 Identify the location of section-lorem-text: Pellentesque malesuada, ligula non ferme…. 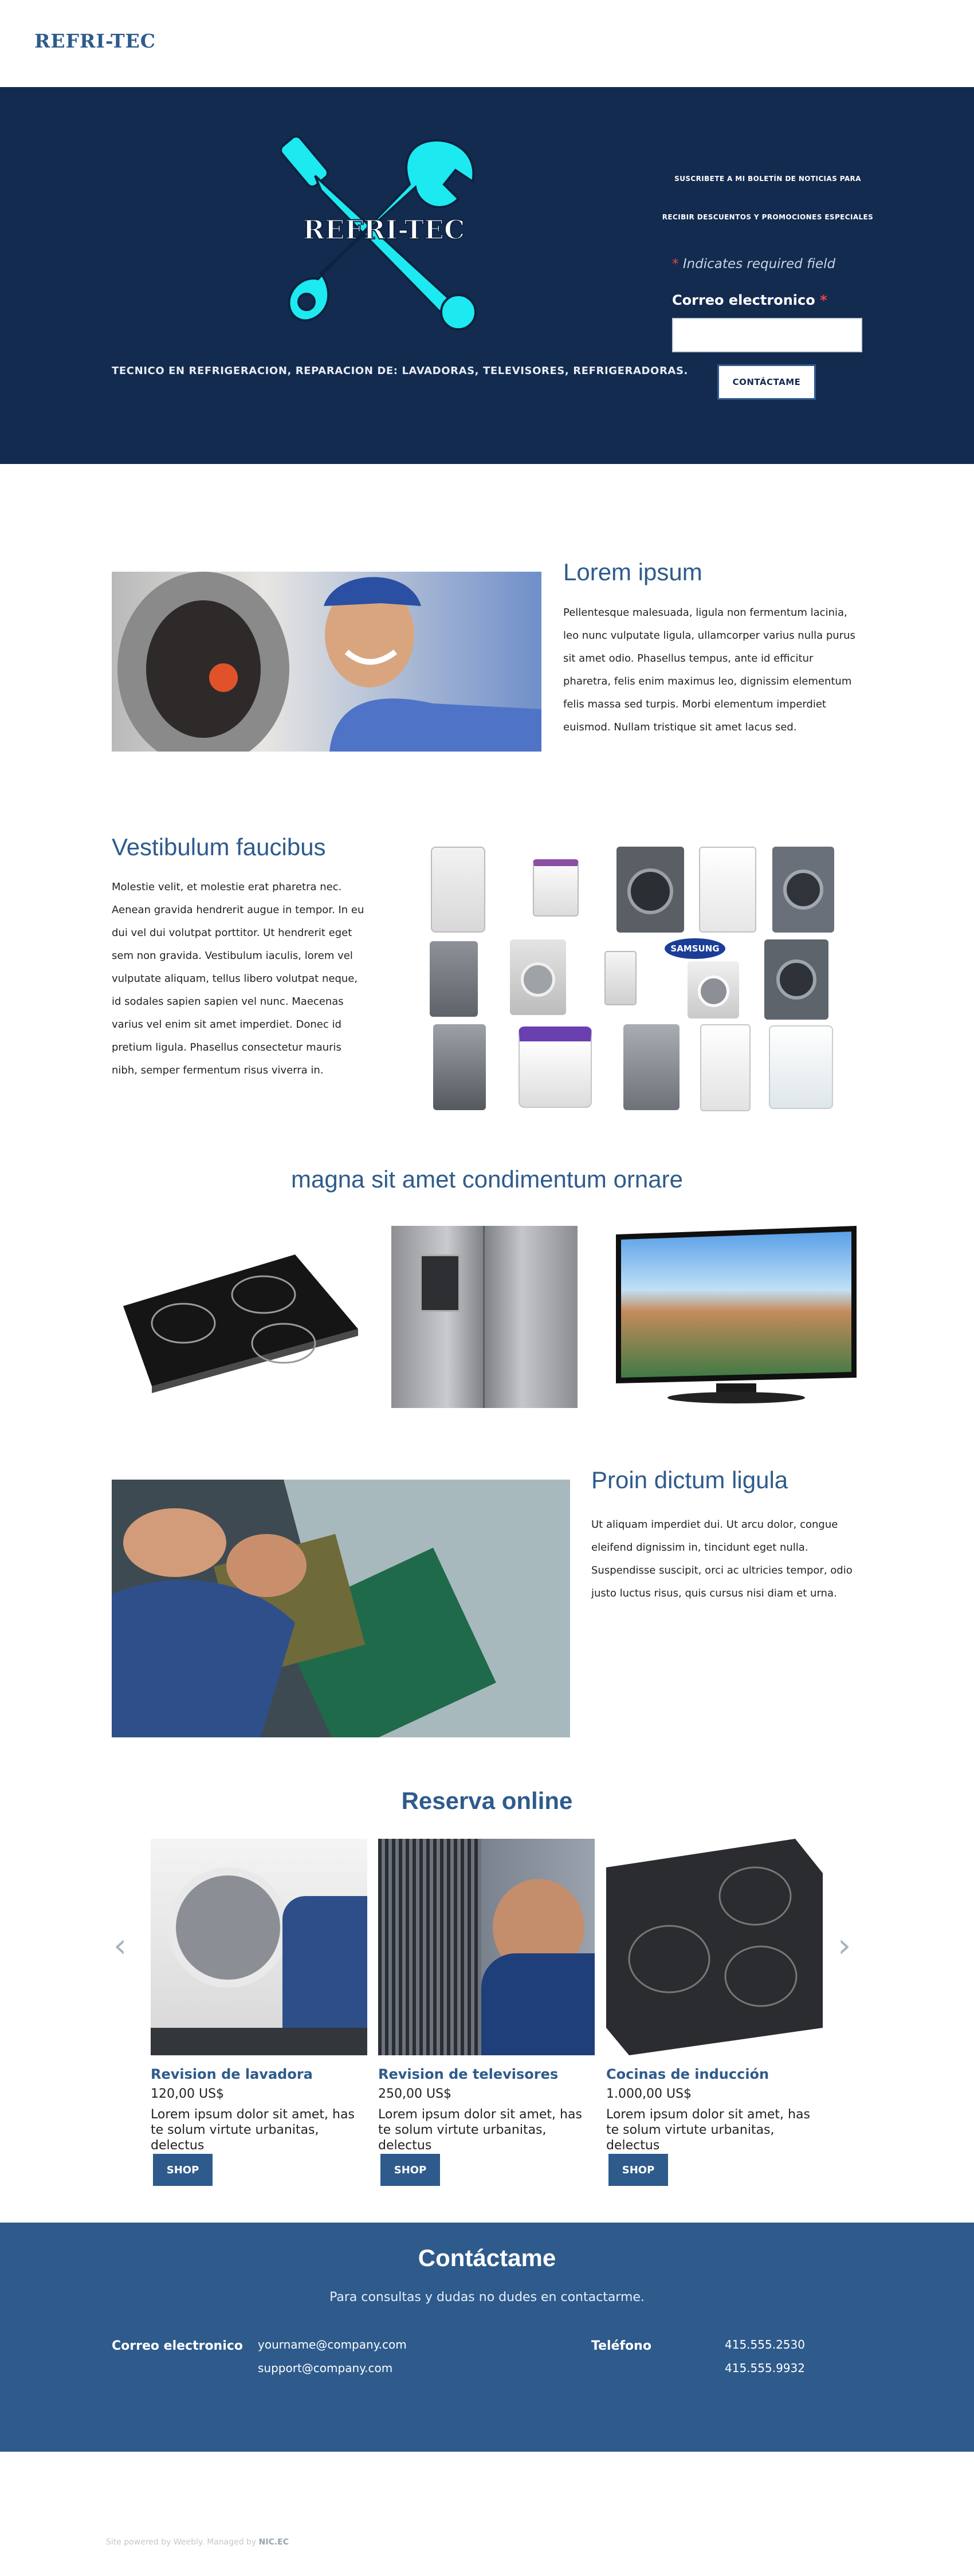
(709, 670).